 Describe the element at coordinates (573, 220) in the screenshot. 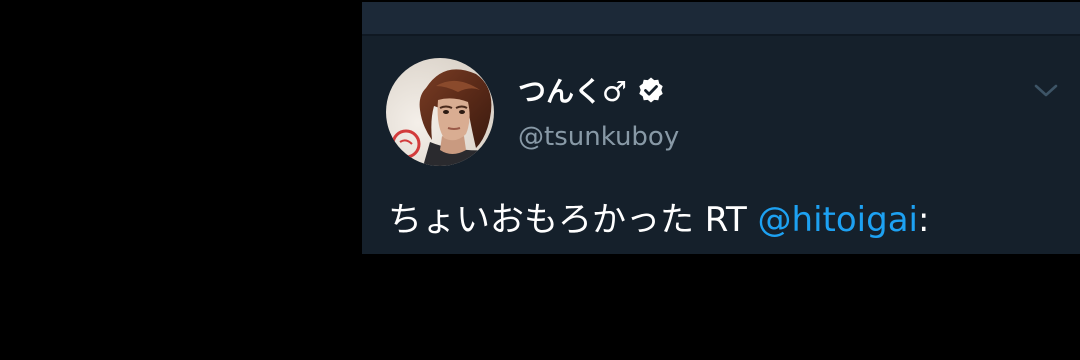

I see `tweet-text-prefix: ちょいおもろかった RT` at that location.